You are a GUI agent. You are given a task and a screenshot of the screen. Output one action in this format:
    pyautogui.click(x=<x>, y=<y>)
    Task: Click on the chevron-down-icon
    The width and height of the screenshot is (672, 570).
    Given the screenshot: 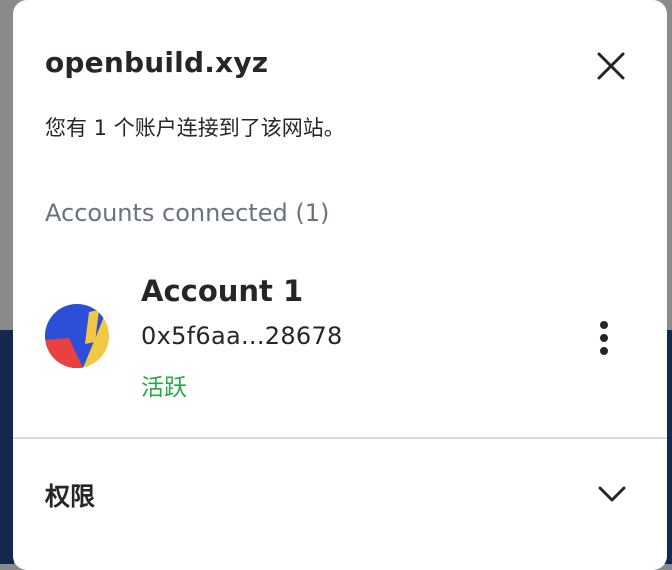 What is the action you would take?
    pyautogui.click(x=612, y=494)
    